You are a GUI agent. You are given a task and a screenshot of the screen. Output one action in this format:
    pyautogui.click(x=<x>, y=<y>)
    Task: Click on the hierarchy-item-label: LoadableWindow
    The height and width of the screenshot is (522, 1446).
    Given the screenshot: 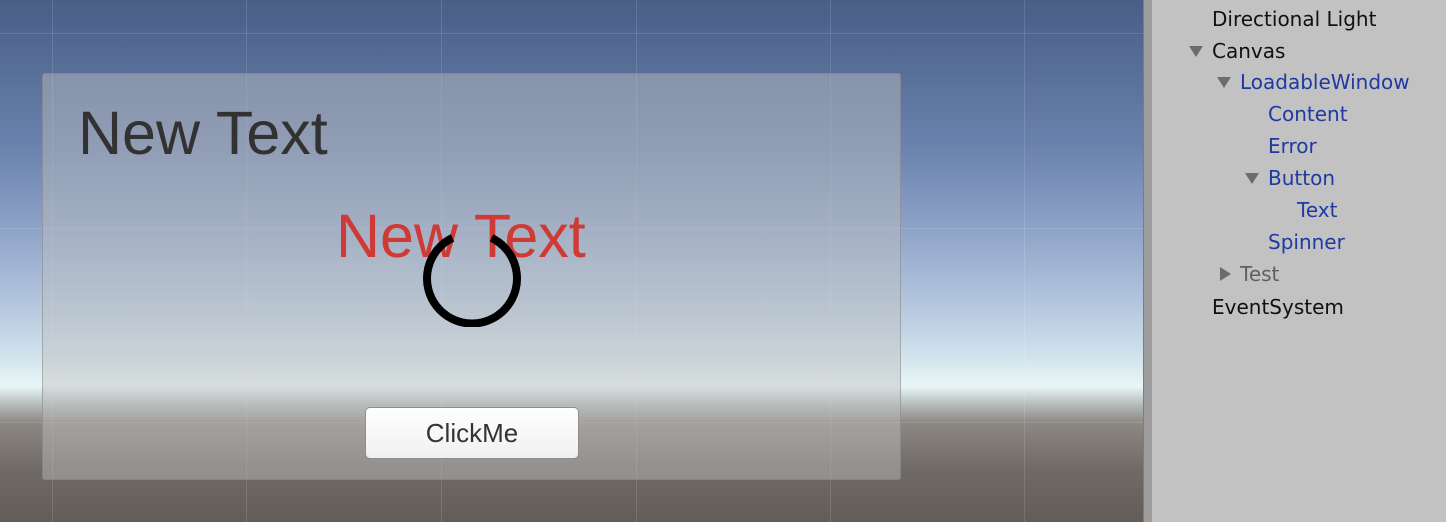 What is the action you would take?
    pyautogui.click(x=1325, y=82)
    